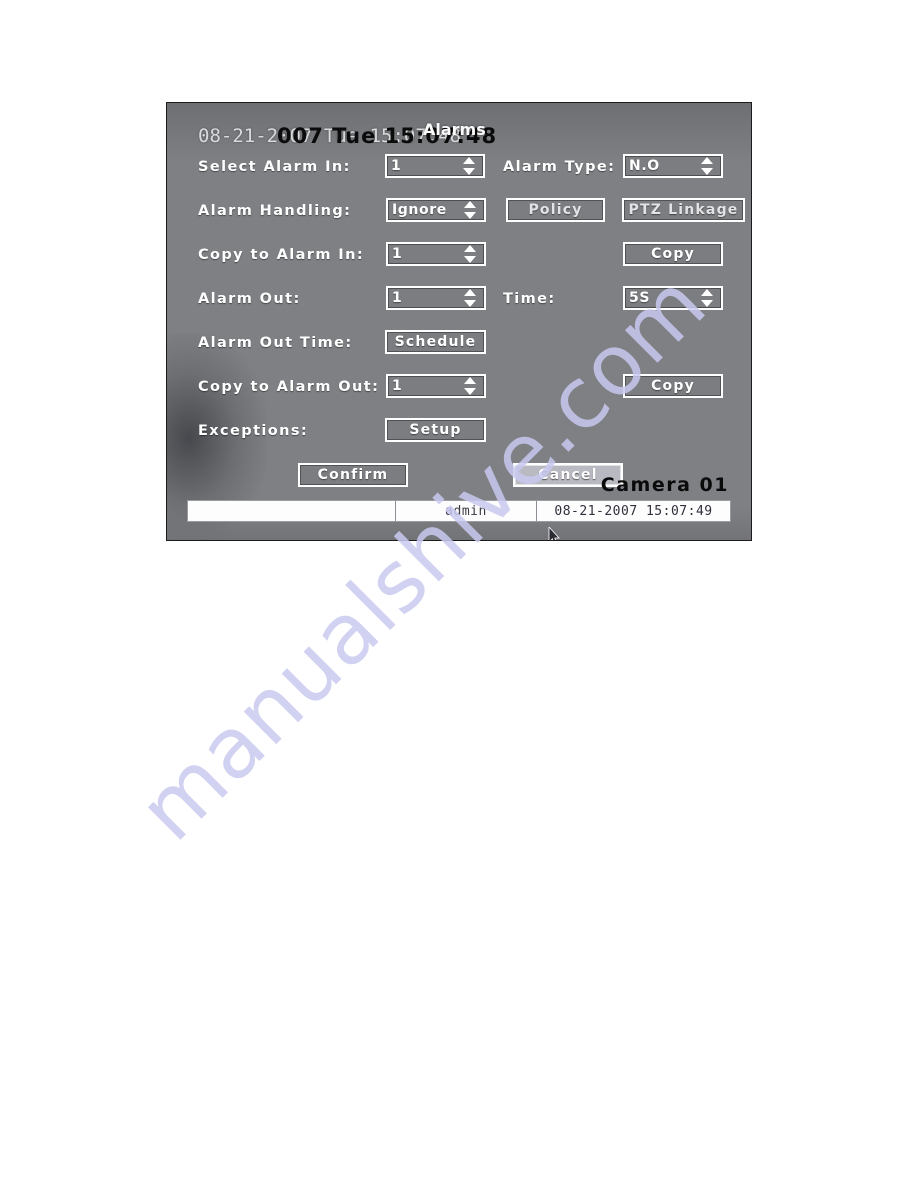 This screenshot has height=1188, width=918. Describe the element at coordinates (436, 386) in the screenshot. I see `copy-to-alarm-out-spinner: 1` at that location.